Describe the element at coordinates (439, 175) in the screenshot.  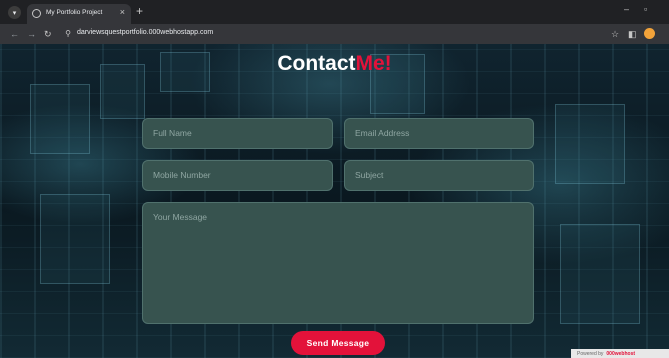
I see `subject-field: Subject` at that location.